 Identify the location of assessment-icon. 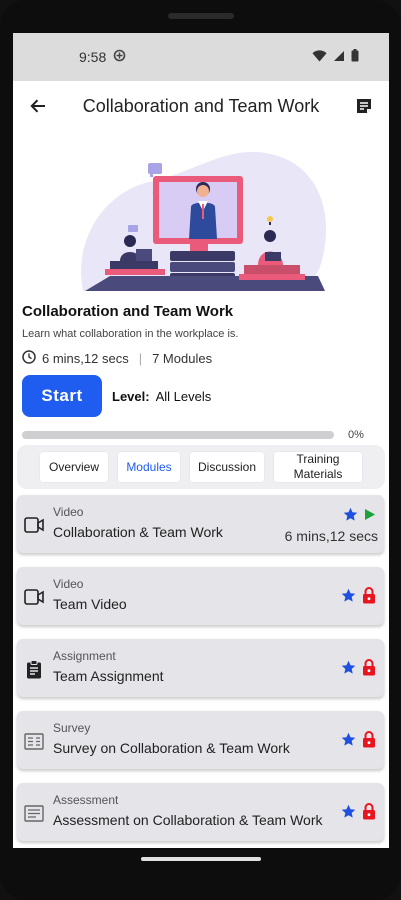
(34, 813).